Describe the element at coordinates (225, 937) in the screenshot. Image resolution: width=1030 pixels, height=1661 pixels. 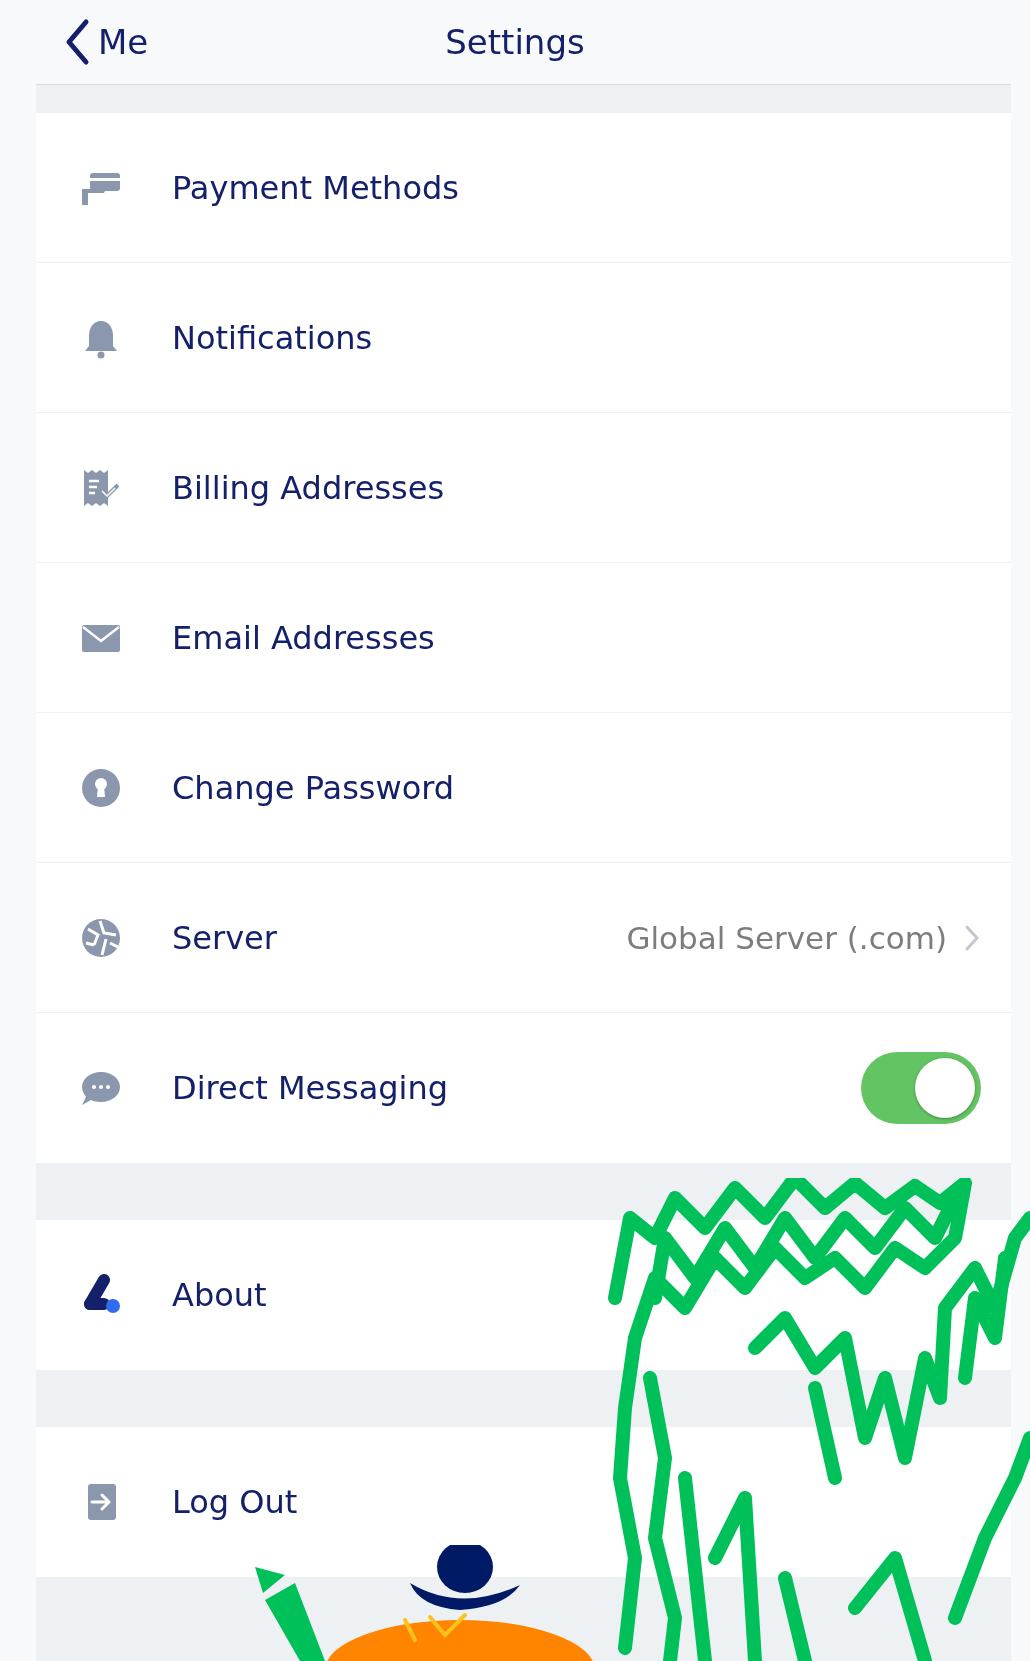
I see `row-label: Server` at that location.